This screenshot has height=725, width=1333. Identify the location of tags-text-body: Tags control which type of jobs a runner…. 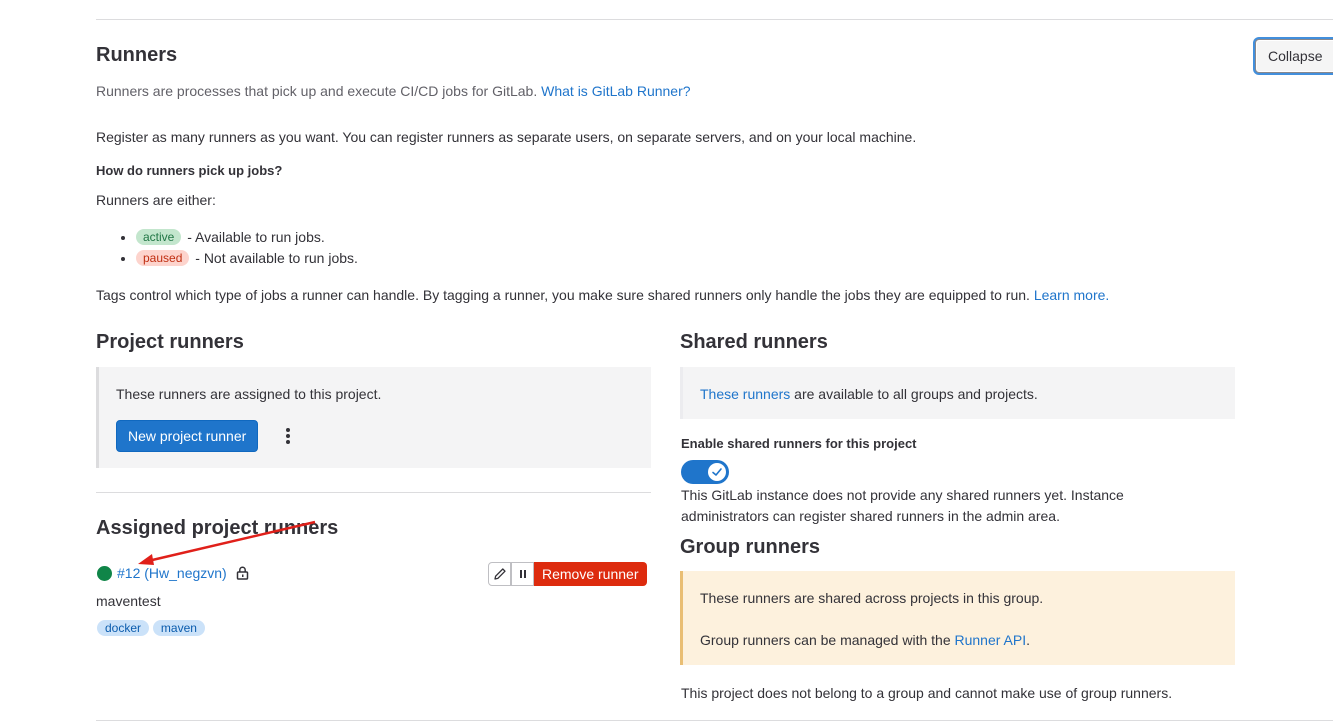
(563, 295).